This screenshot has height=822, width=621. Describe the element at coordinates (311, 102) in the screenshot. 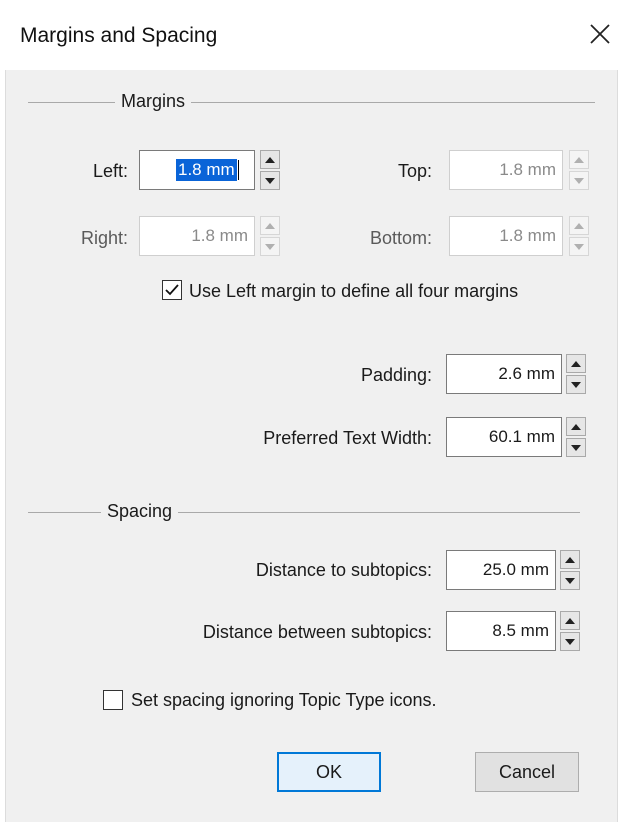

I see `margins-separator` at that location.